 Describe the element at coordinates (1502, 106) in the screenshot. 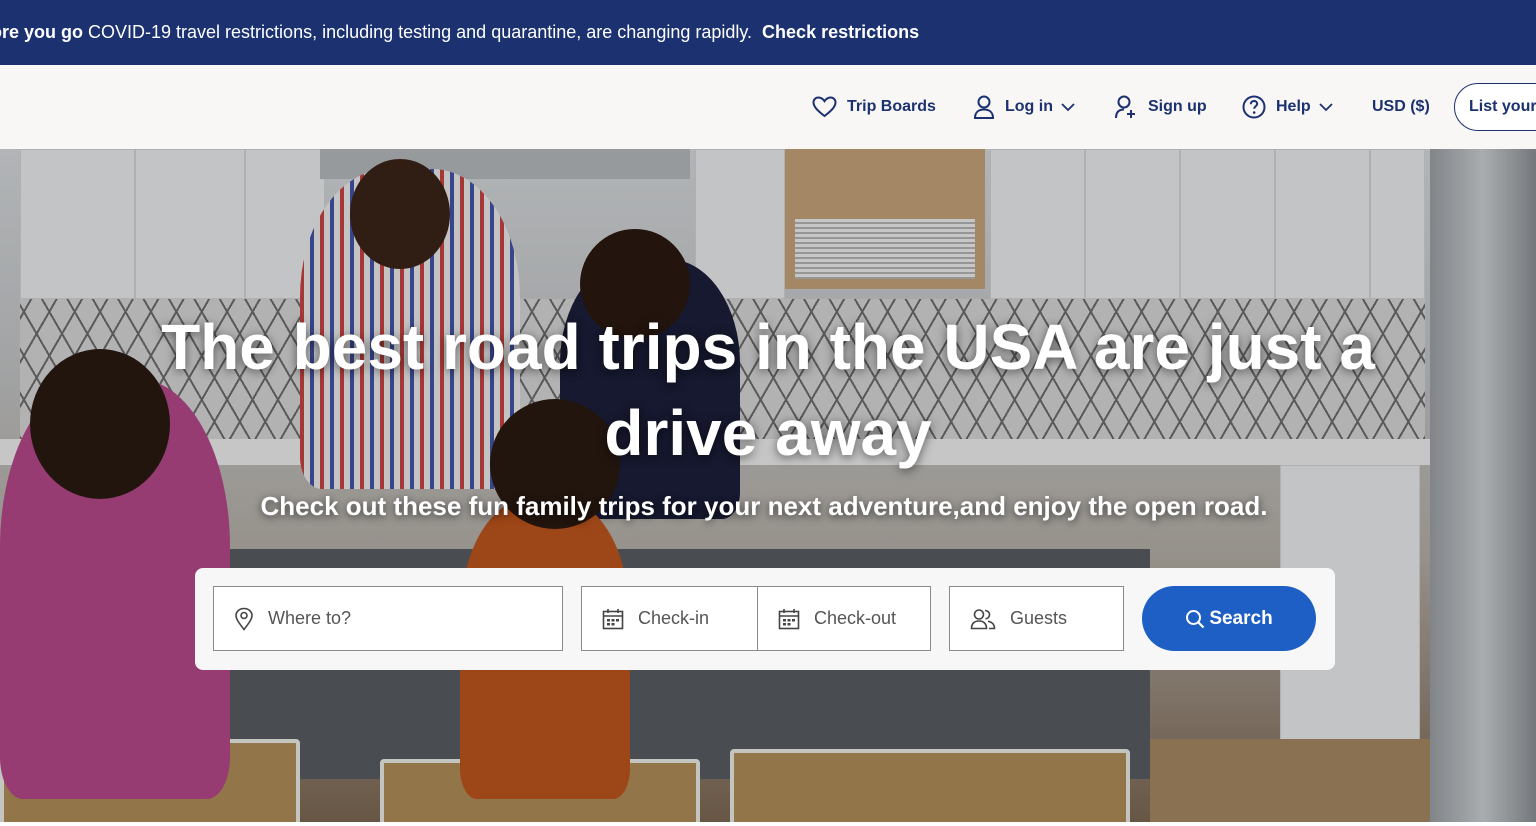

I see `list-property-label: List your` at that location.